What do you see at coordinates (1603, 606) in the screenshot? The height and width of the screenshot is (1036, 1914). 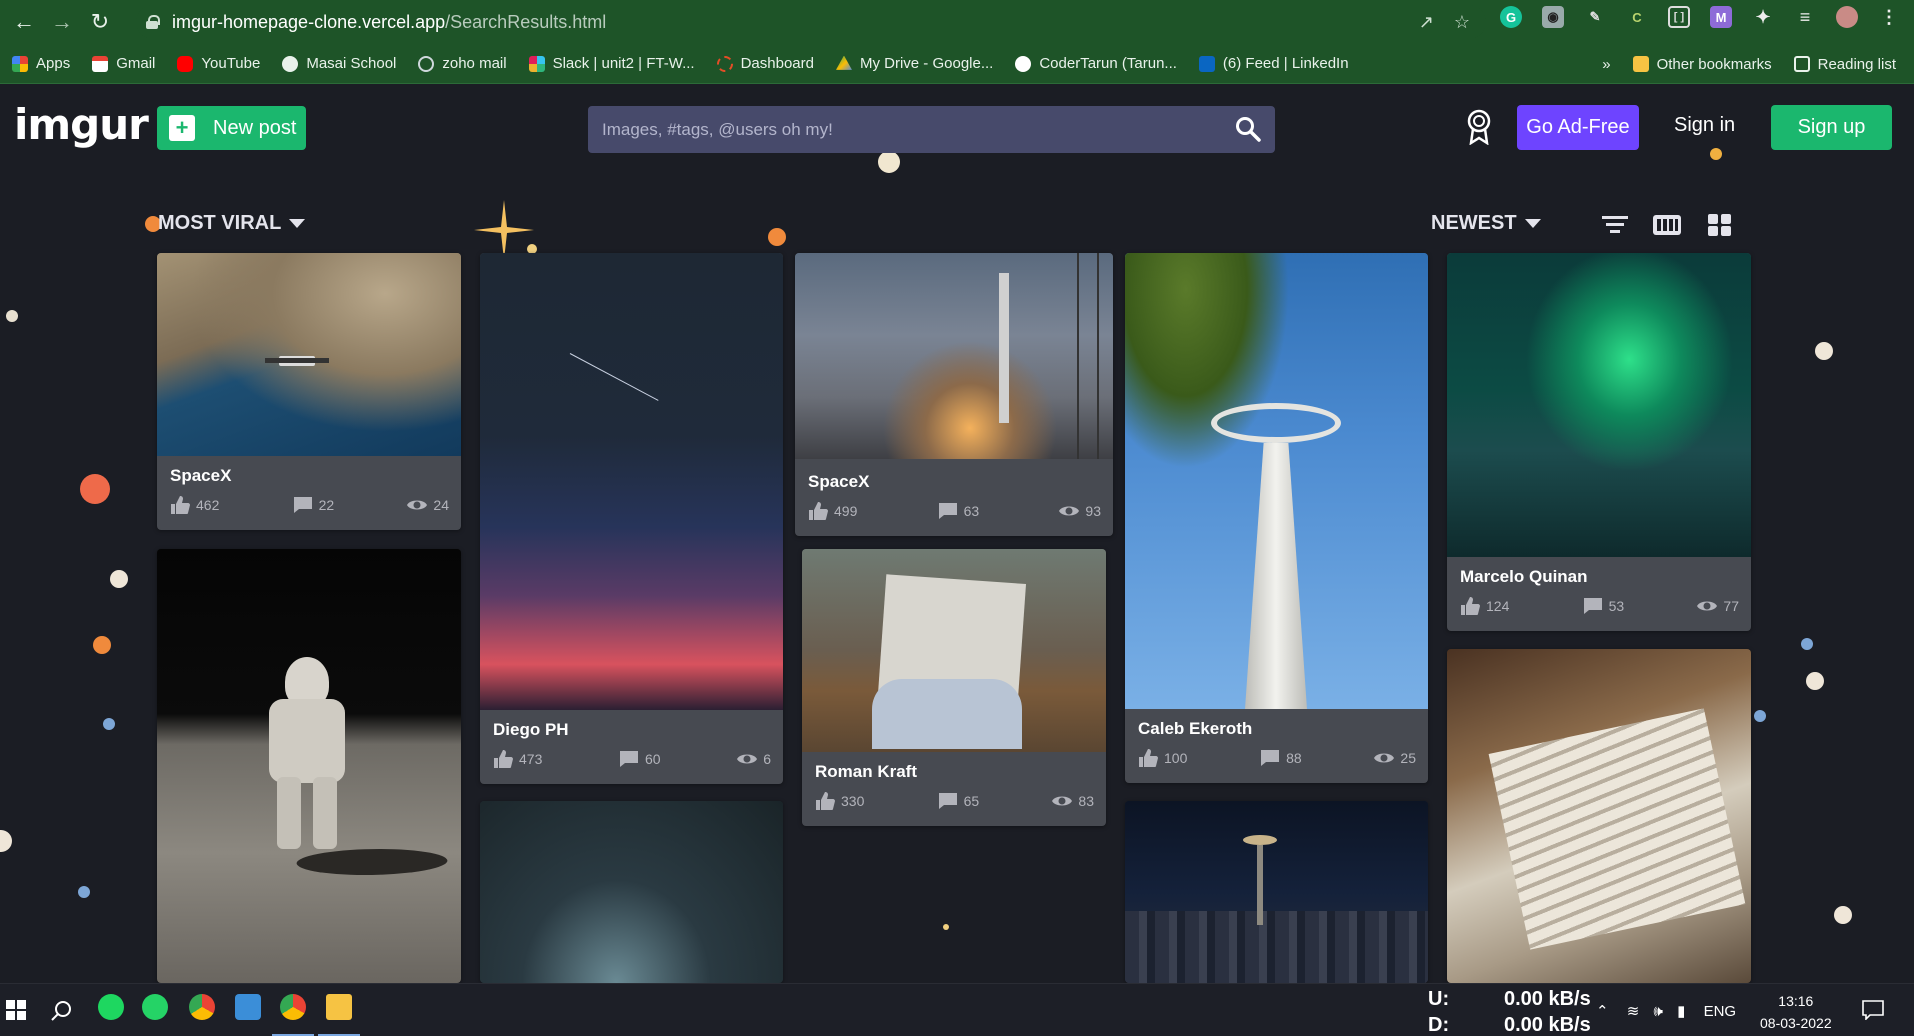 I see `comment-count: 53` at bounding box center [1603, 606].